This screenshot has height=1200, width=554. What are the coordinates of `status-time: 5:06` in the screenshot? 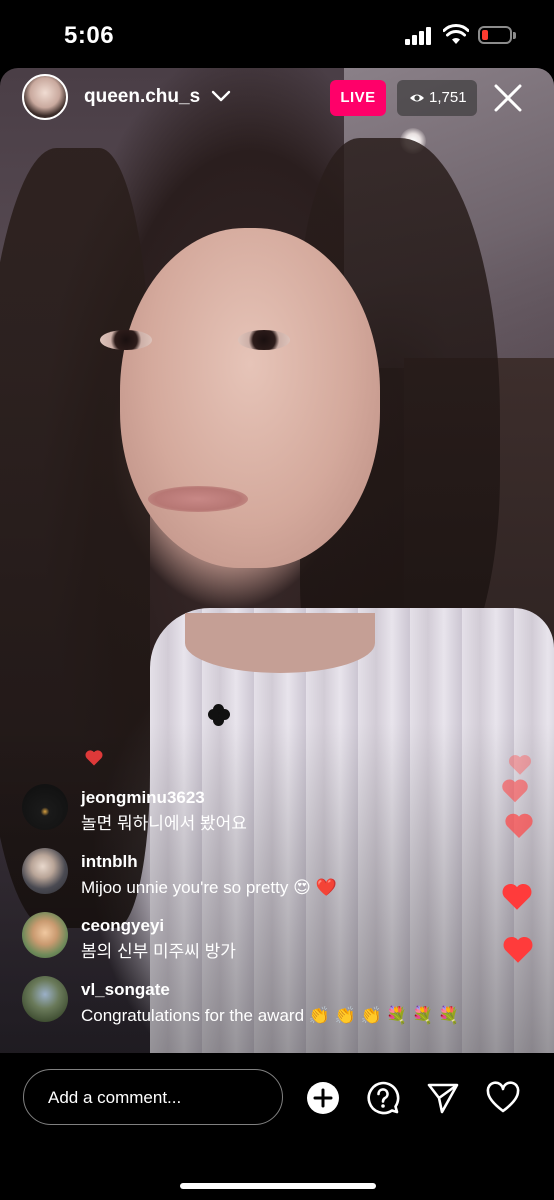 It's located at (89, 35).